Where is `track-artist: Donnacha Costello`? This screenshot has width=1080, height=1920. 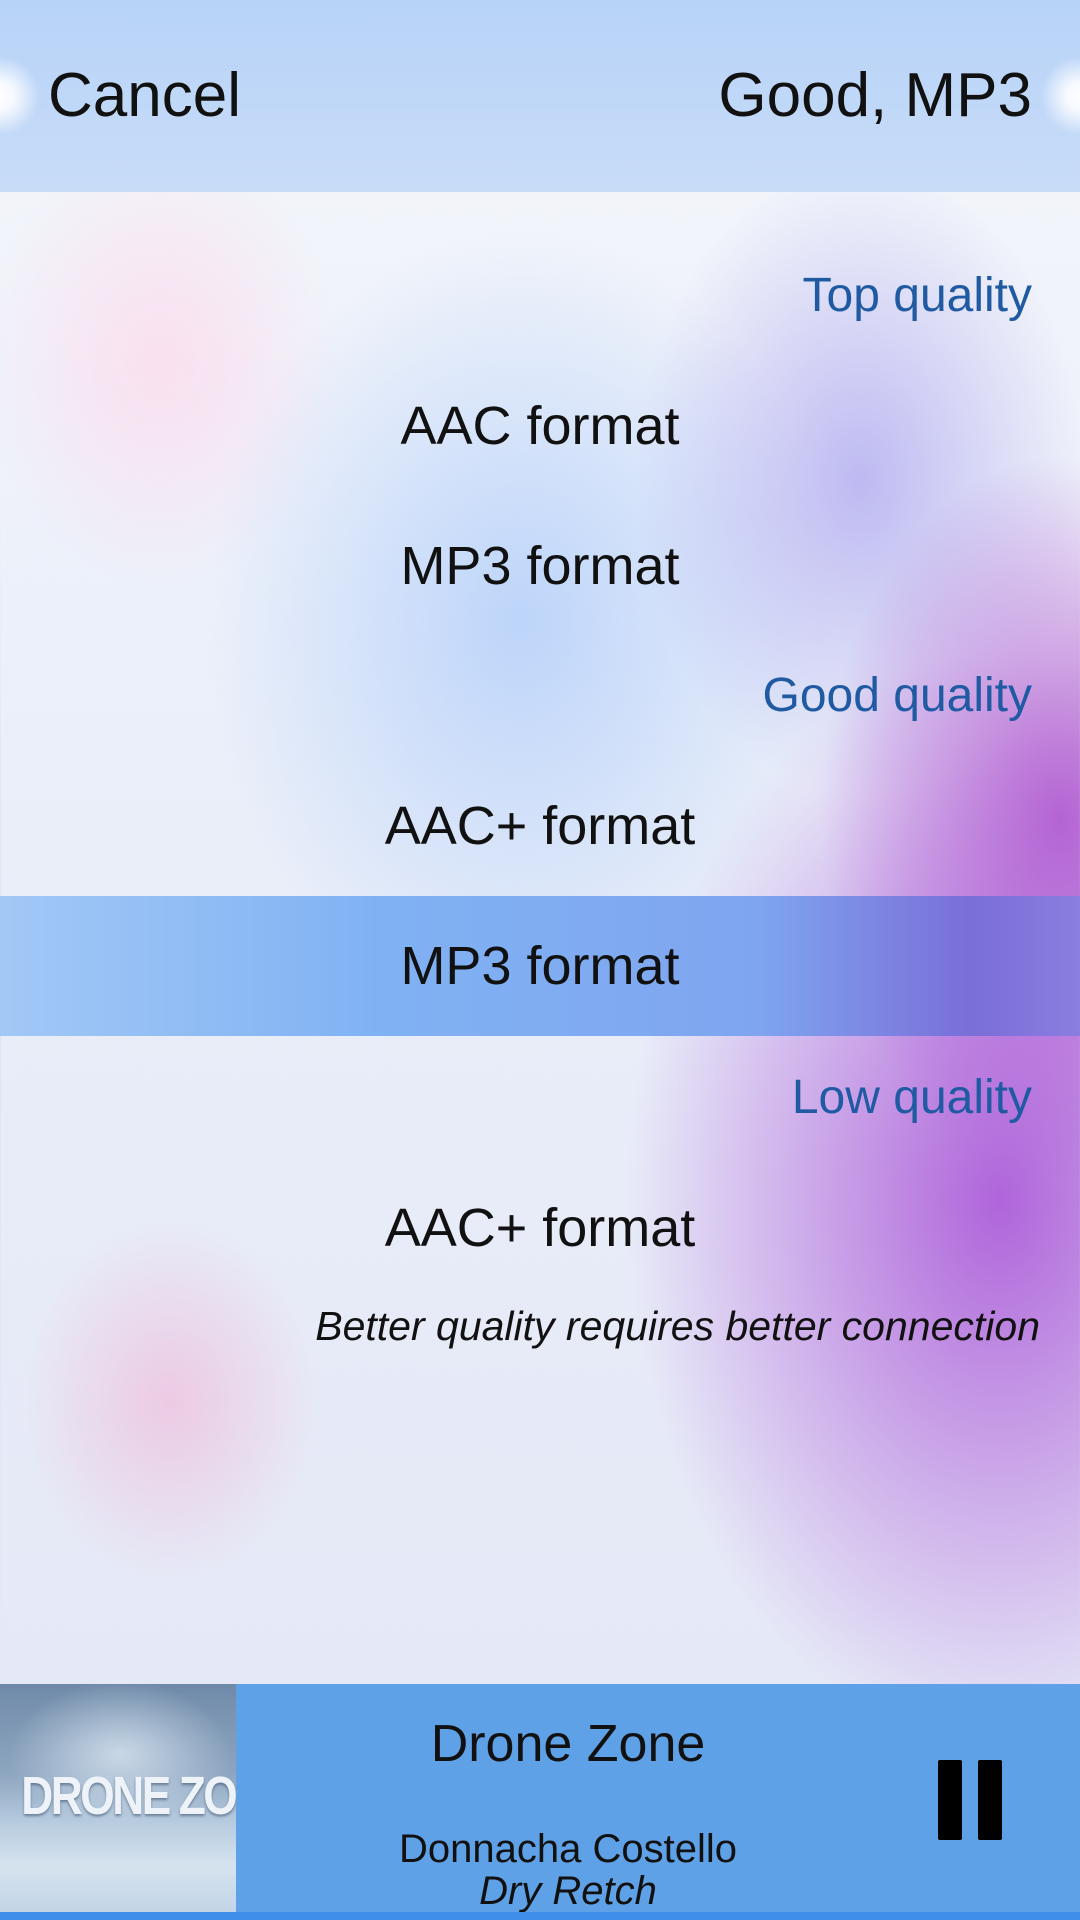 track-artist: Donnacha Costello is located at coordinates (568, 1849).